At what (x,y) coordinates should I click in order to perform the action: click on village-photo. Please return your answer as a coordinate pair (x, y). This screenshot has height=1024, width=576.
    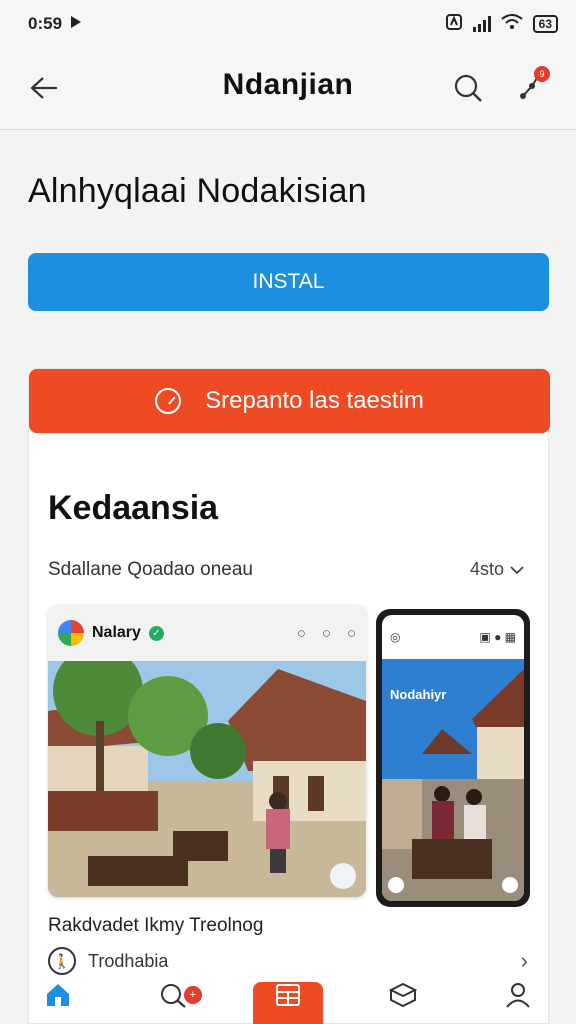
    Looking at the image, I should click on (207, 771).